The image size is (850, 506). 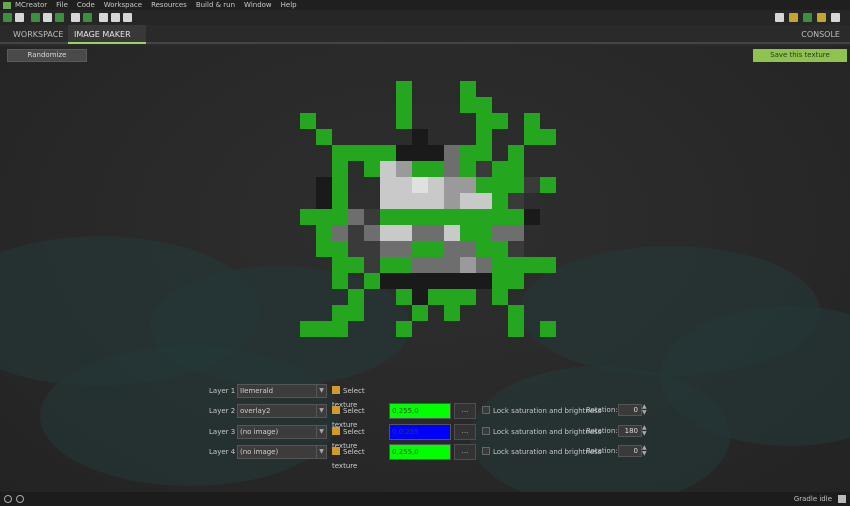 I want to click on refresh-icon, so click(x=35, y=17).